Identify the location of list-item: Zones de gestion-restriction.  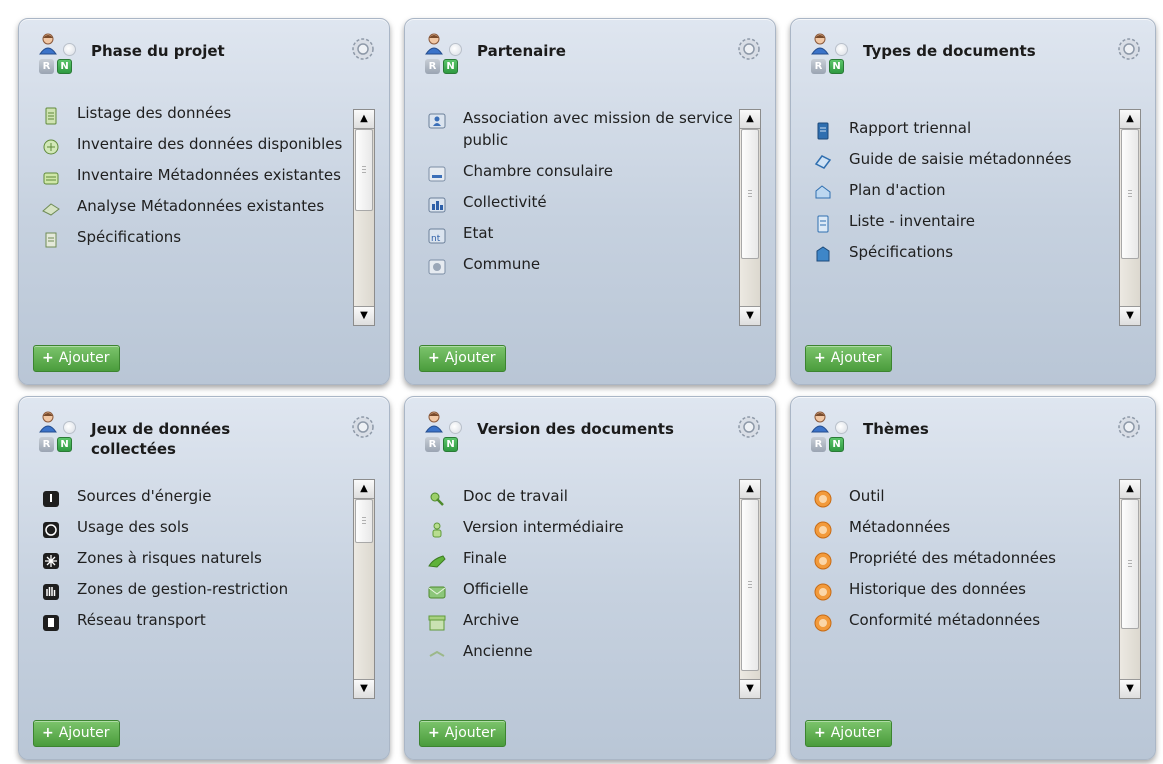
(190, 589).